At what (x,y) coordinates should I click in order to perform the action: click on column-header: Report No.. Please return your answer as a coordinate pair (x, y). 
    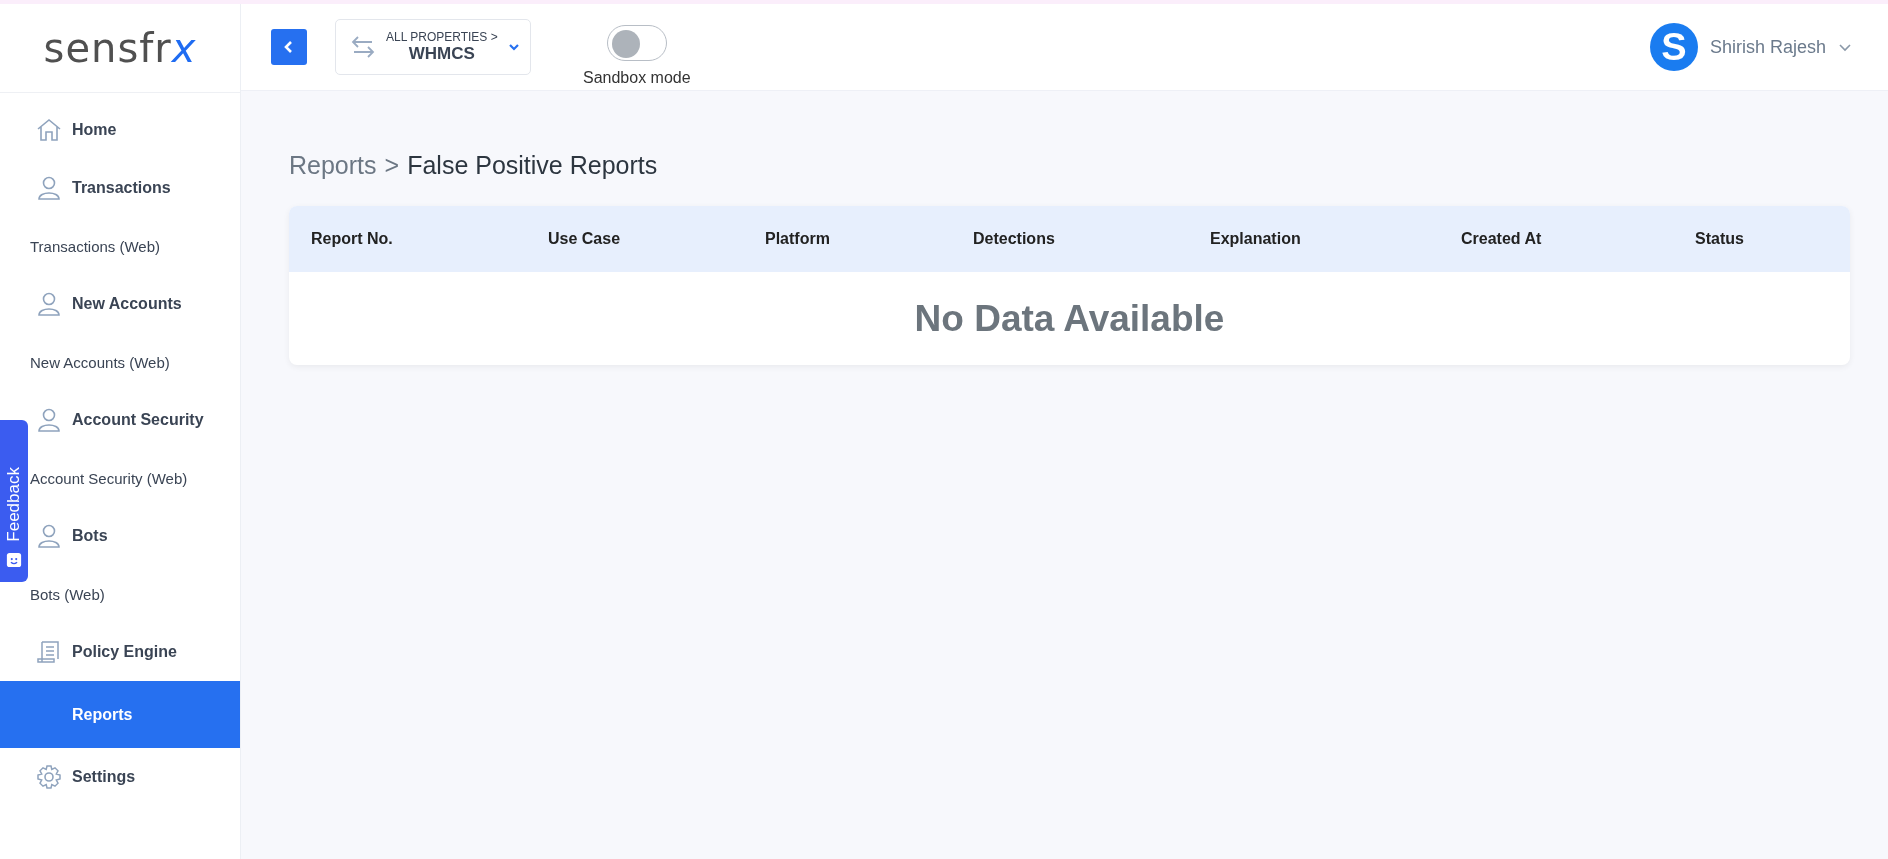
    Looking at the image, I should click on (352, 239).